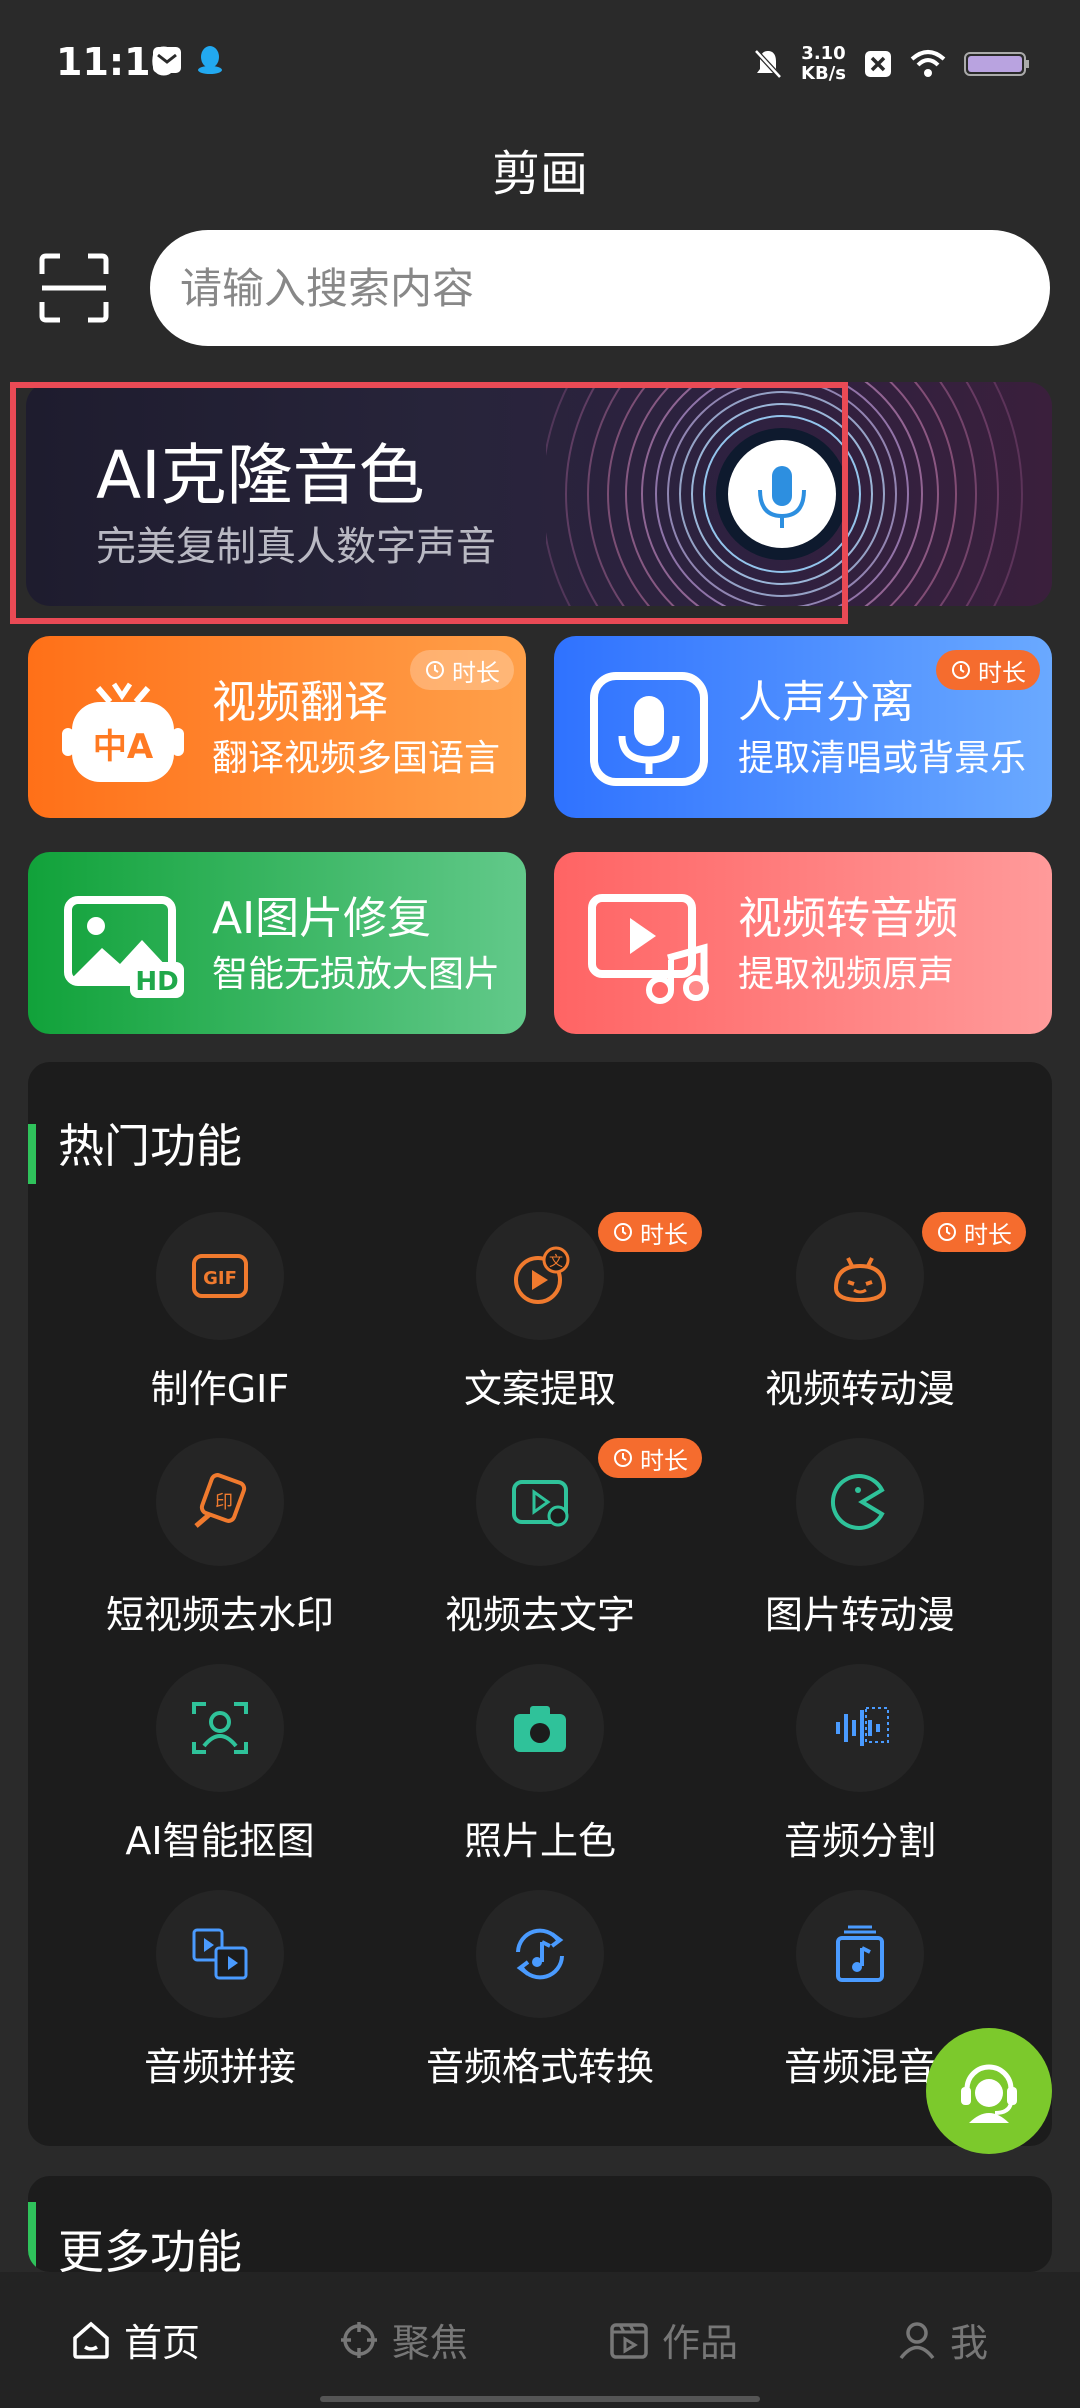 The width and height of the screenshot is (1080, 2408). Describe the element at coordinates (356, 974) in the screenshot. I see `card-subtitle: 智能无损放大图片` at that location.